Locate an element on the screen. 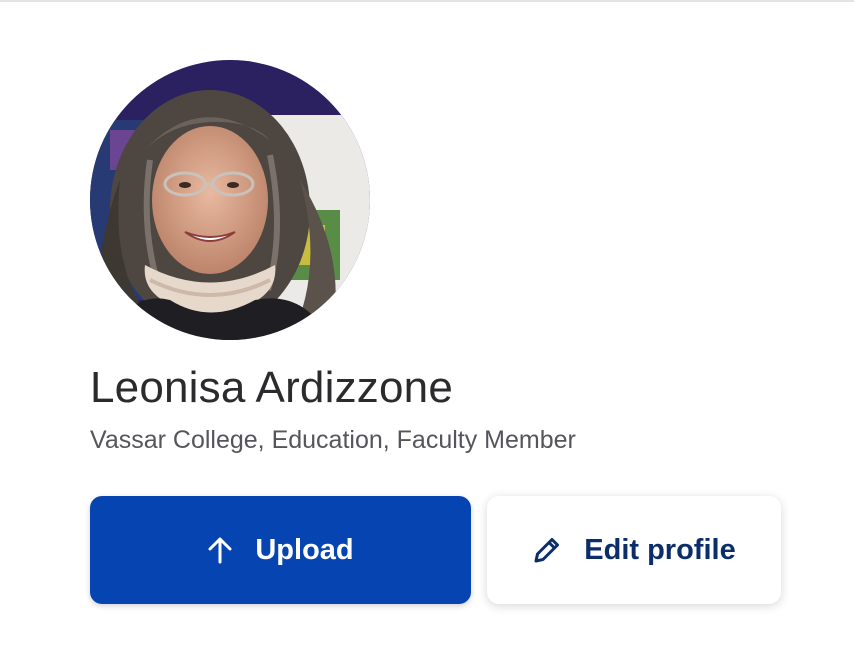  upload-button: Upload is located at coordinates (280, 550).